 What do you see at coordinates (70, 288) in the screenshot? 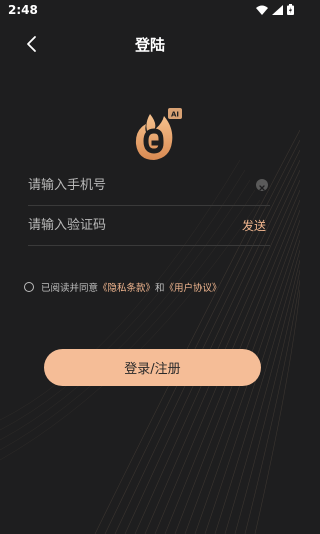
I see `agreement-prefix: 已阅读并同意` at bounding box center [70, 288].